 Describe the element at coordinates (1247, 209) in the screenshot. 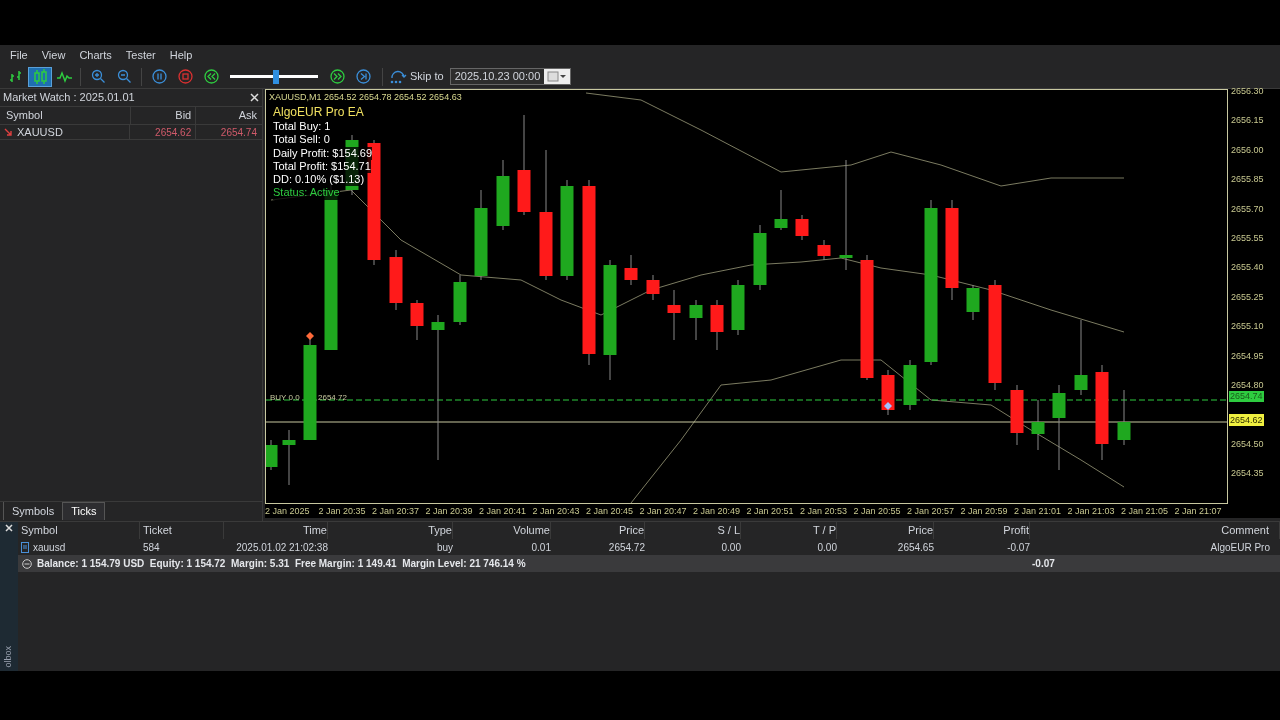

I see `price-tick: 2655.70` at that location.